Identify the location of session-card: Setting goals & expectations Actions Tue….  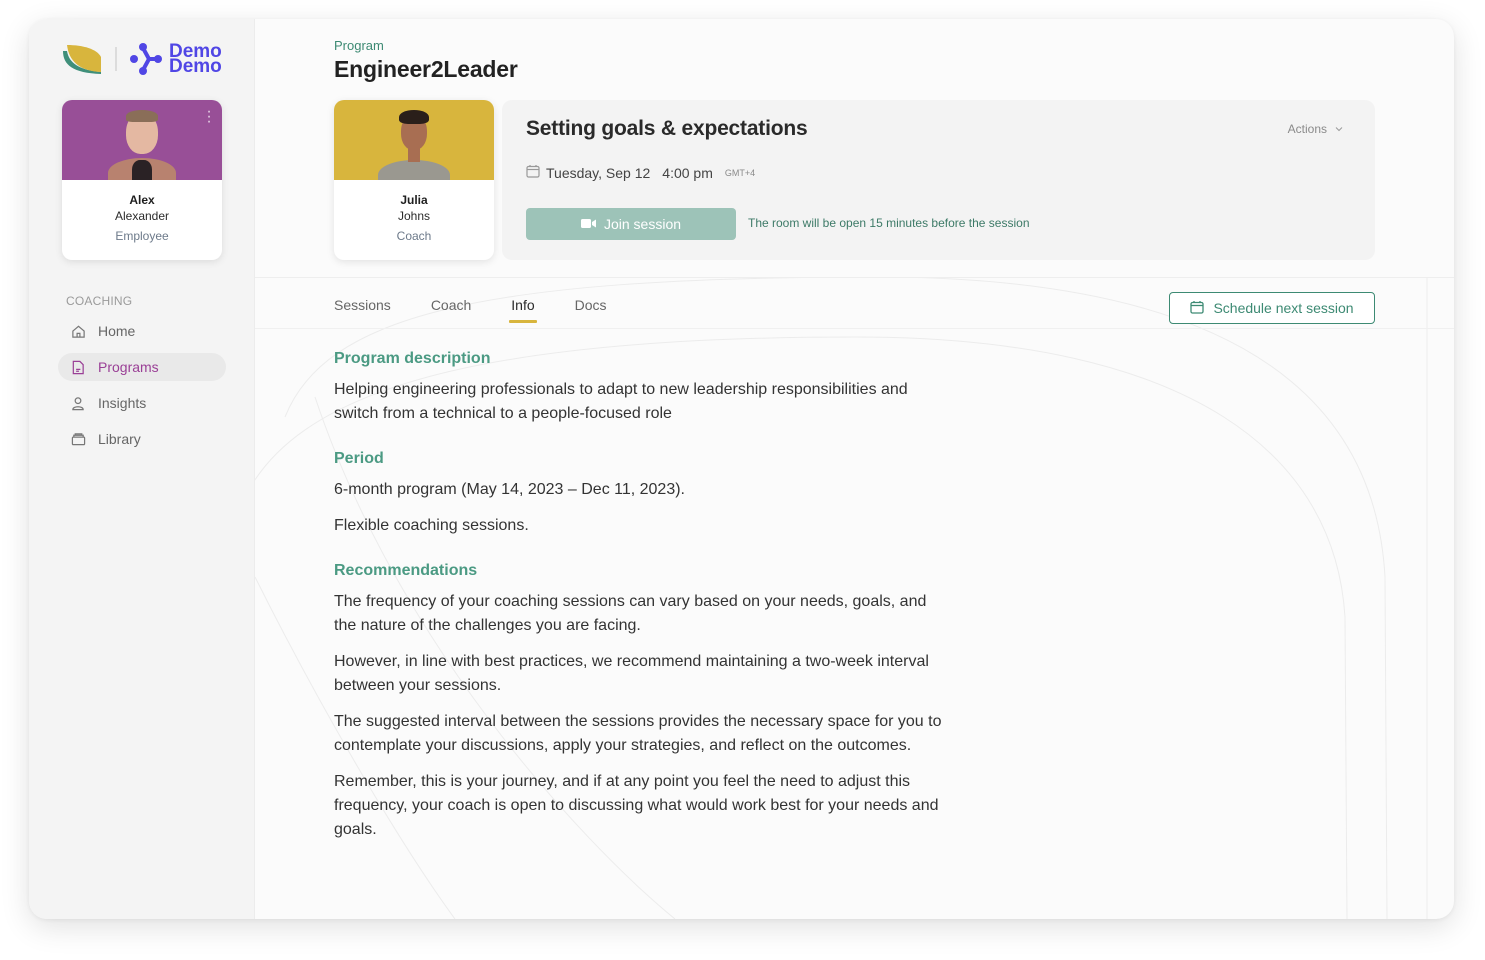
(938, 180).